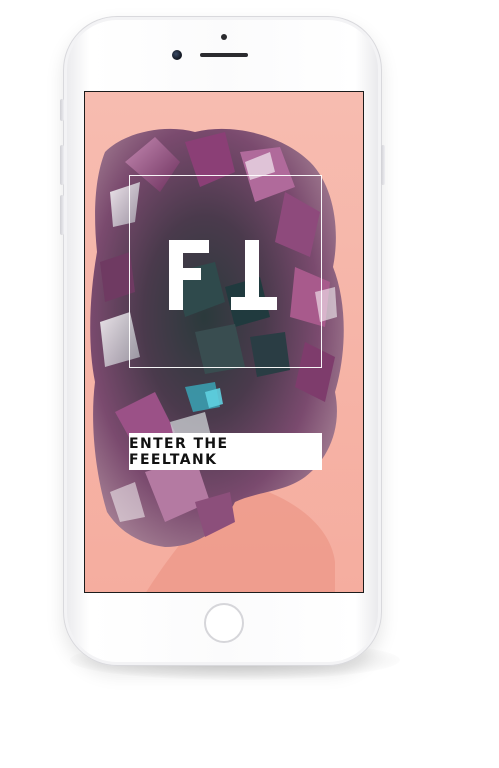  Describe the element at coordinates (223, 275) in the screenshot. I see `feeltank-logo` at that location.